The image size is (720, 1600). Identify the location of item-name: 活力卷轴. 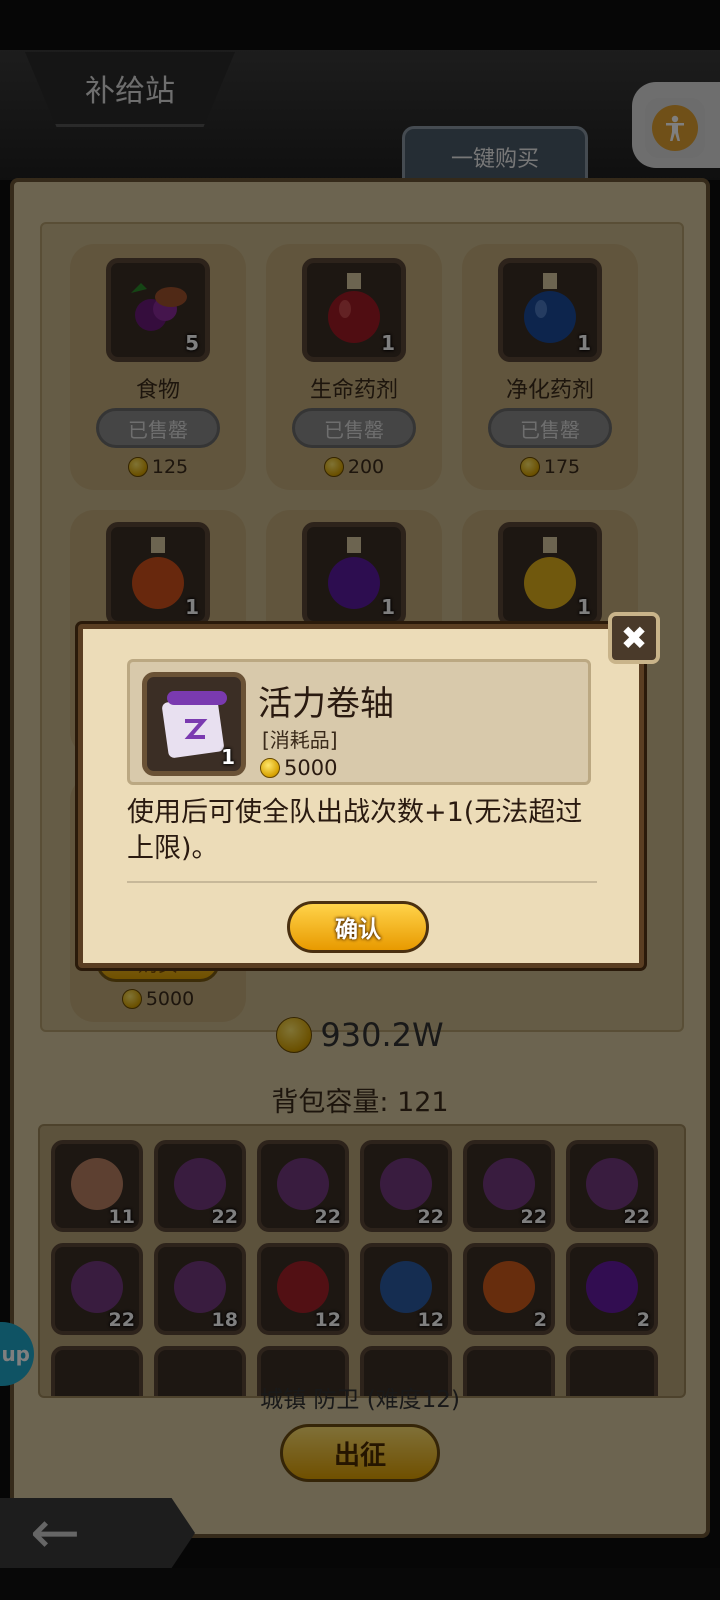
(326, 704).